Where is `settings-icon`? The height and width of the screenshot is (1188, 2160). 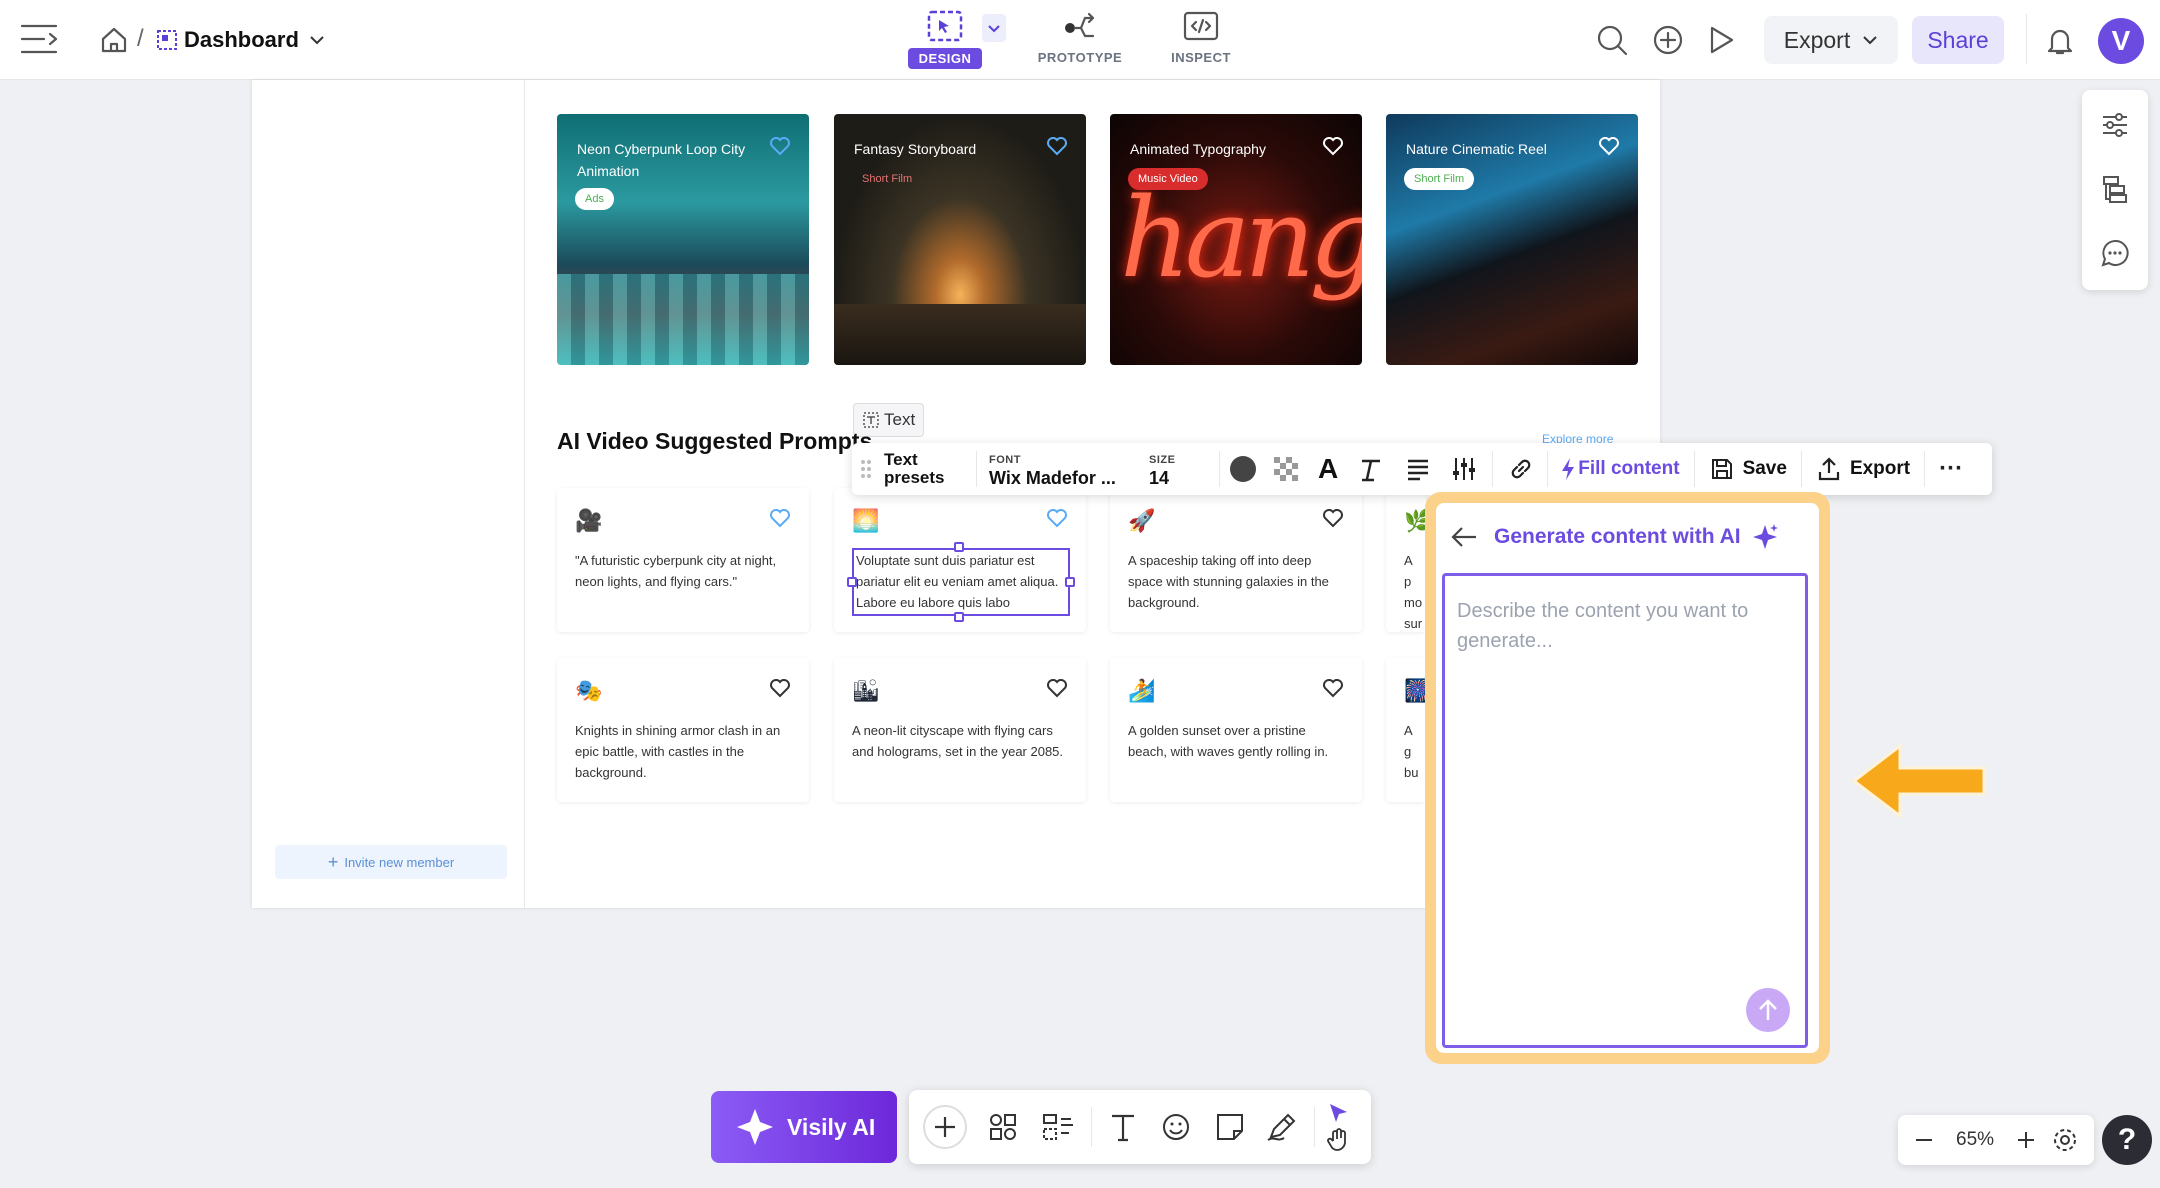 settings-icon is located at coordinates (2065, 1140).